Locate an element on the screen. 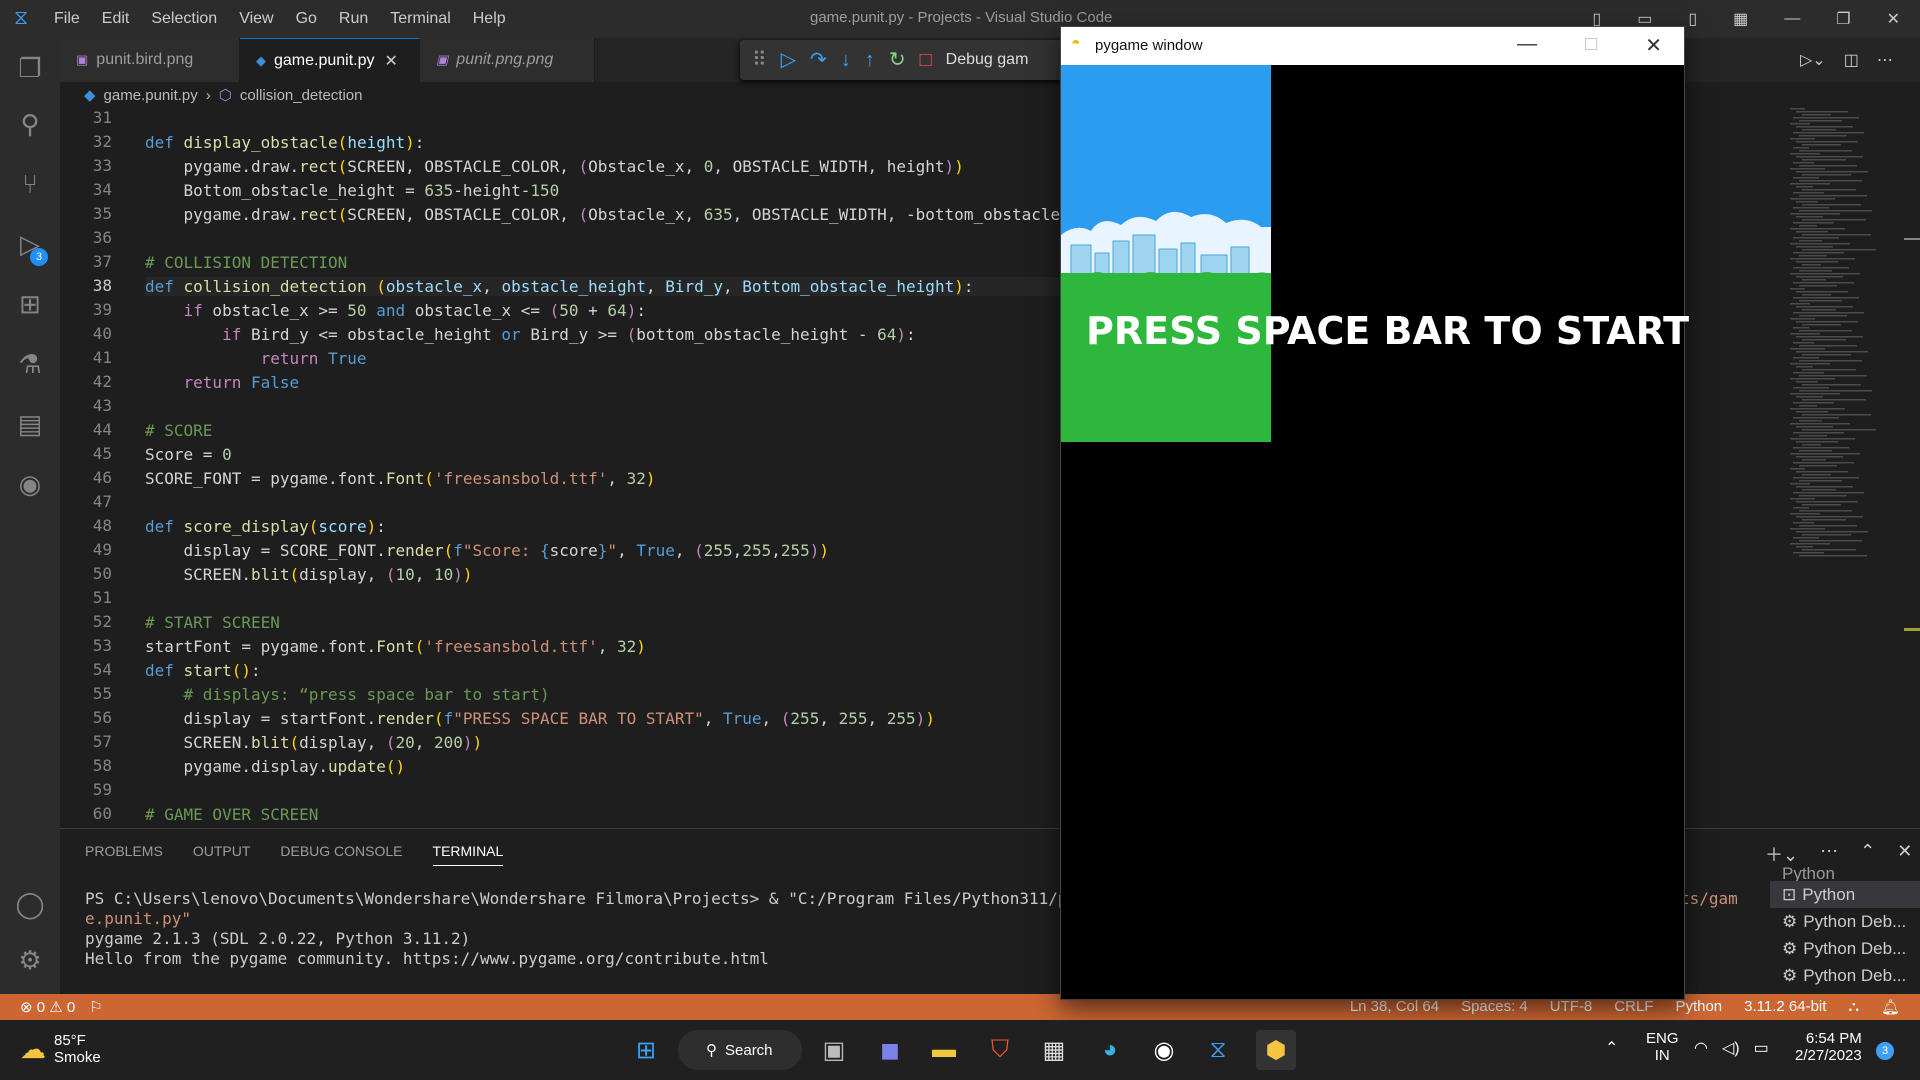 Image resolution: width=1920 pixels, height=1080 pixels. account-icon: ◯ is located at coordinates (30, 904).